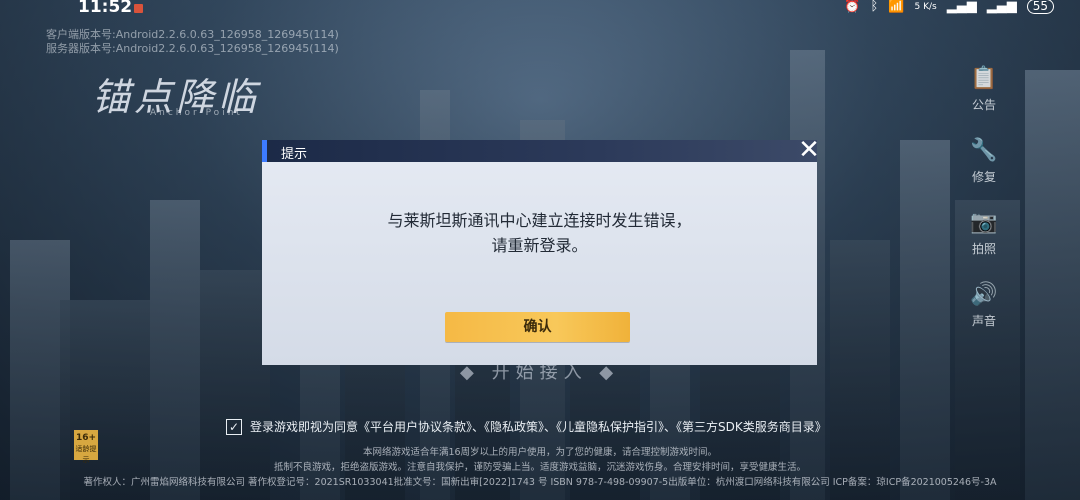 Image resolution: width=1080 pixels, height=500 pixels. What do you see at coordinates (961, 7) in the screenshot?
I see `signal-icon: ▂▄▆` at bounding box center [961, 7].